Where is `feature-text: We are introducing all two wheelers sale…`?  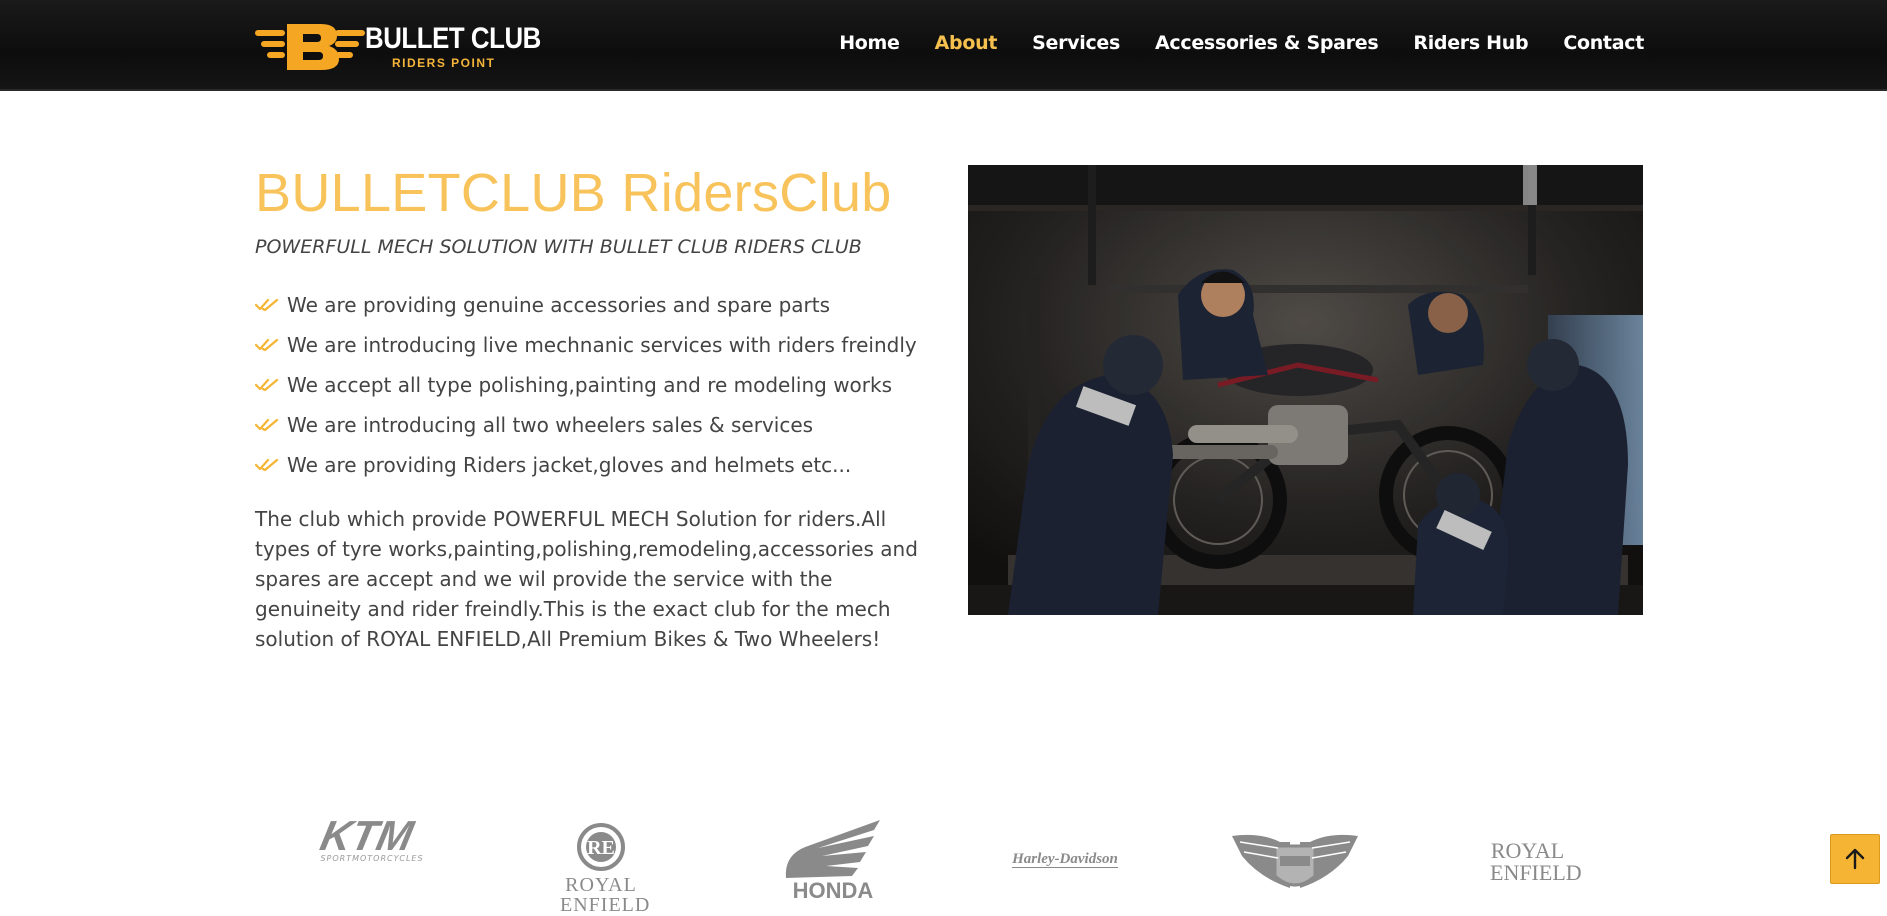 feature-text: We are introducing all two wheelers sale… is located at coordinates (550, 425).